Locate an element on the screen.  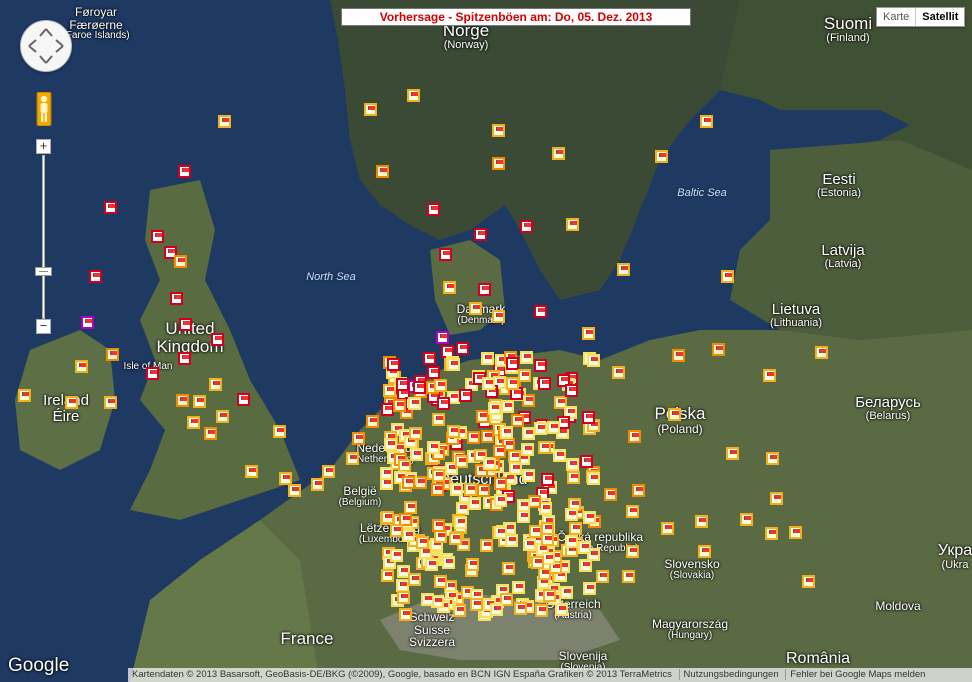
zoom-in-button: + is located at coordinates (43, 146).